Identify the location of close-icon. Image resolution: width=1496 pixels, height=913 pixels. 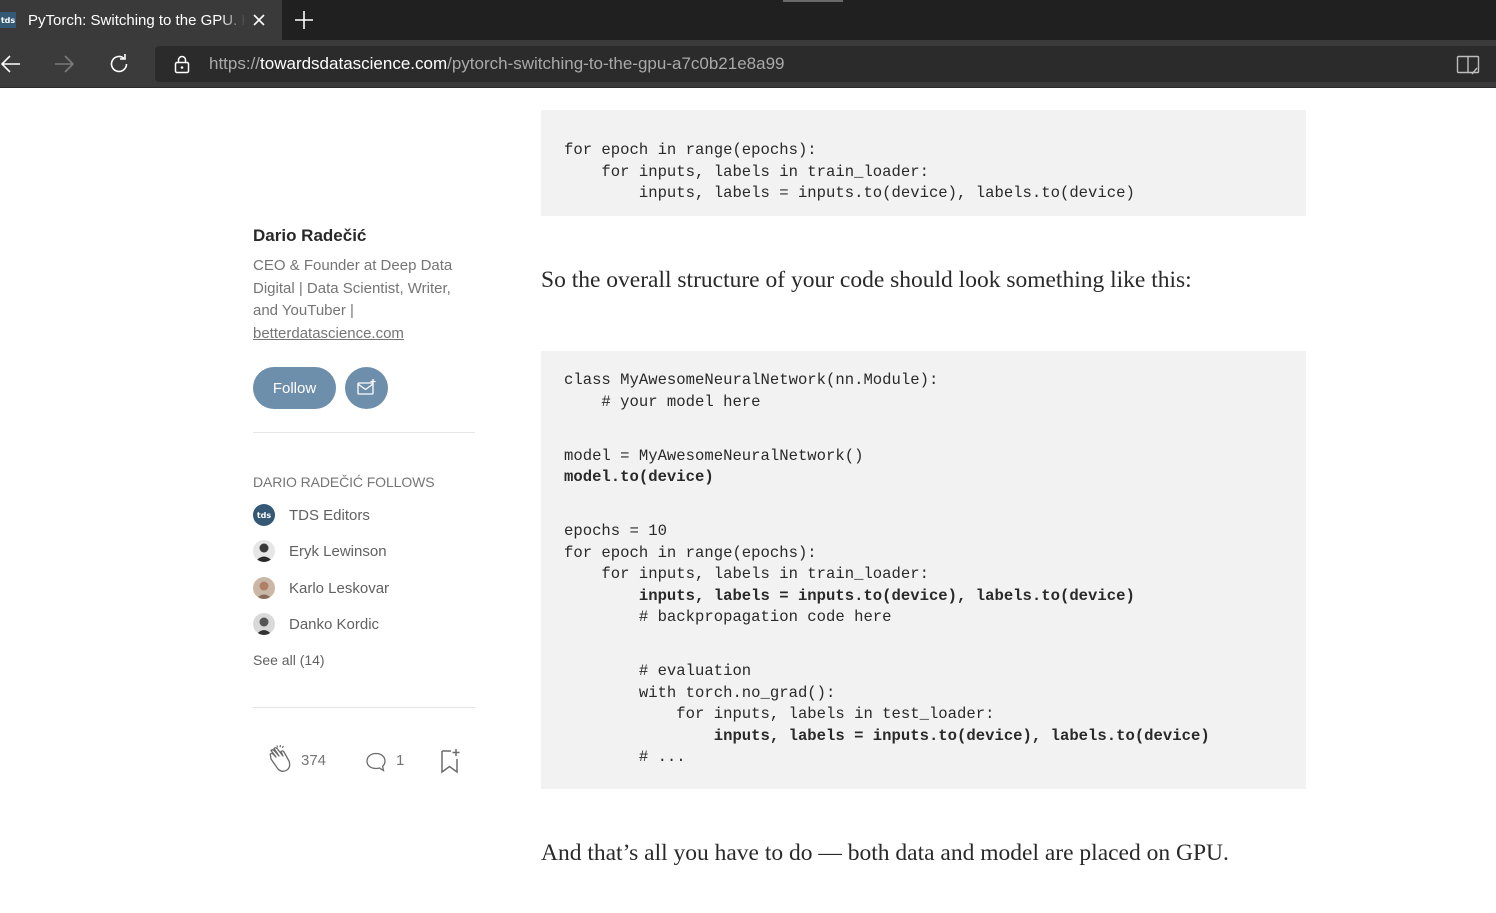
(259, 20).